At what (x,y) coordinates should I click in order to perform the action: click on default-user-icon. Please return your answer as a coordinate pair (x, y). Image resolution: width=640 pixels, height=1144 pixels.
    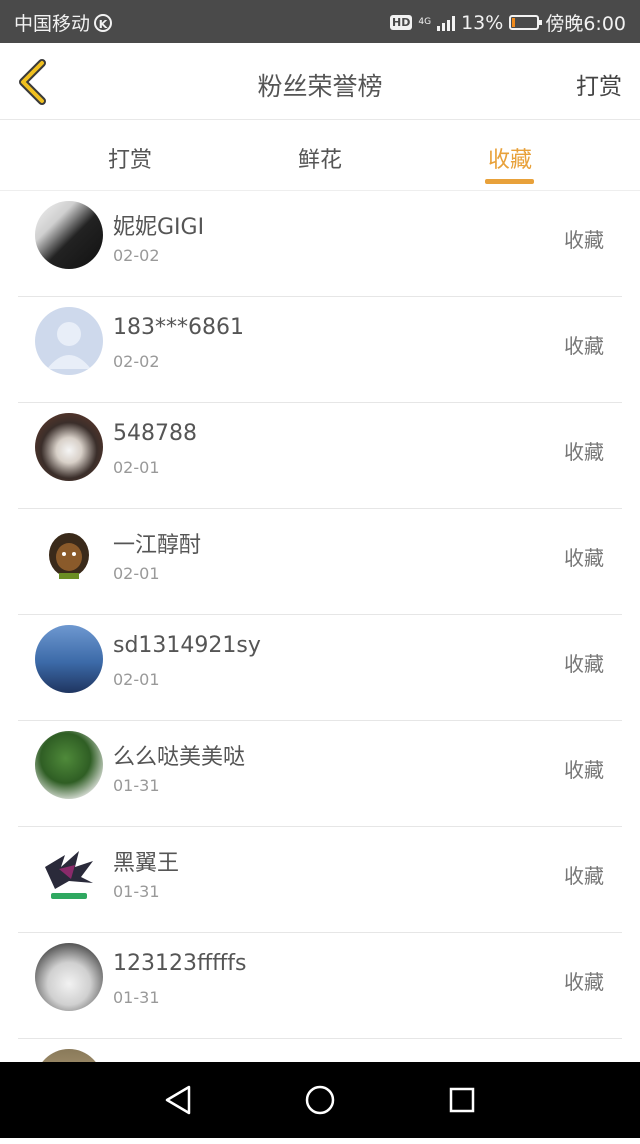
    Looking at the image, I should click on (69, 345).